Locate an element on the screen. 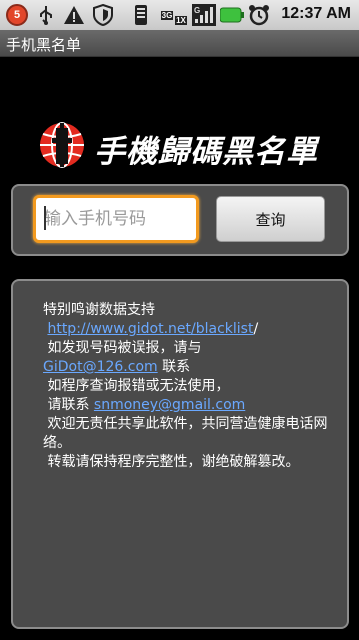 This screenshot has width=359, height=640. warning-icon is located at coordinates (74, 15).